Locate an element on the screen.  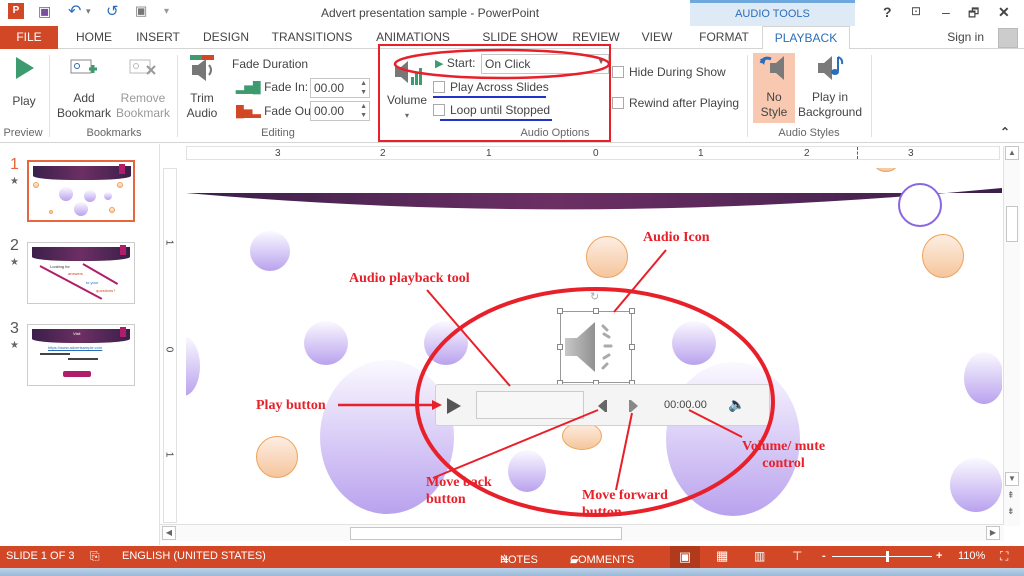
annotation-move-forward: Move forward button is located at coordinates (625, 504).